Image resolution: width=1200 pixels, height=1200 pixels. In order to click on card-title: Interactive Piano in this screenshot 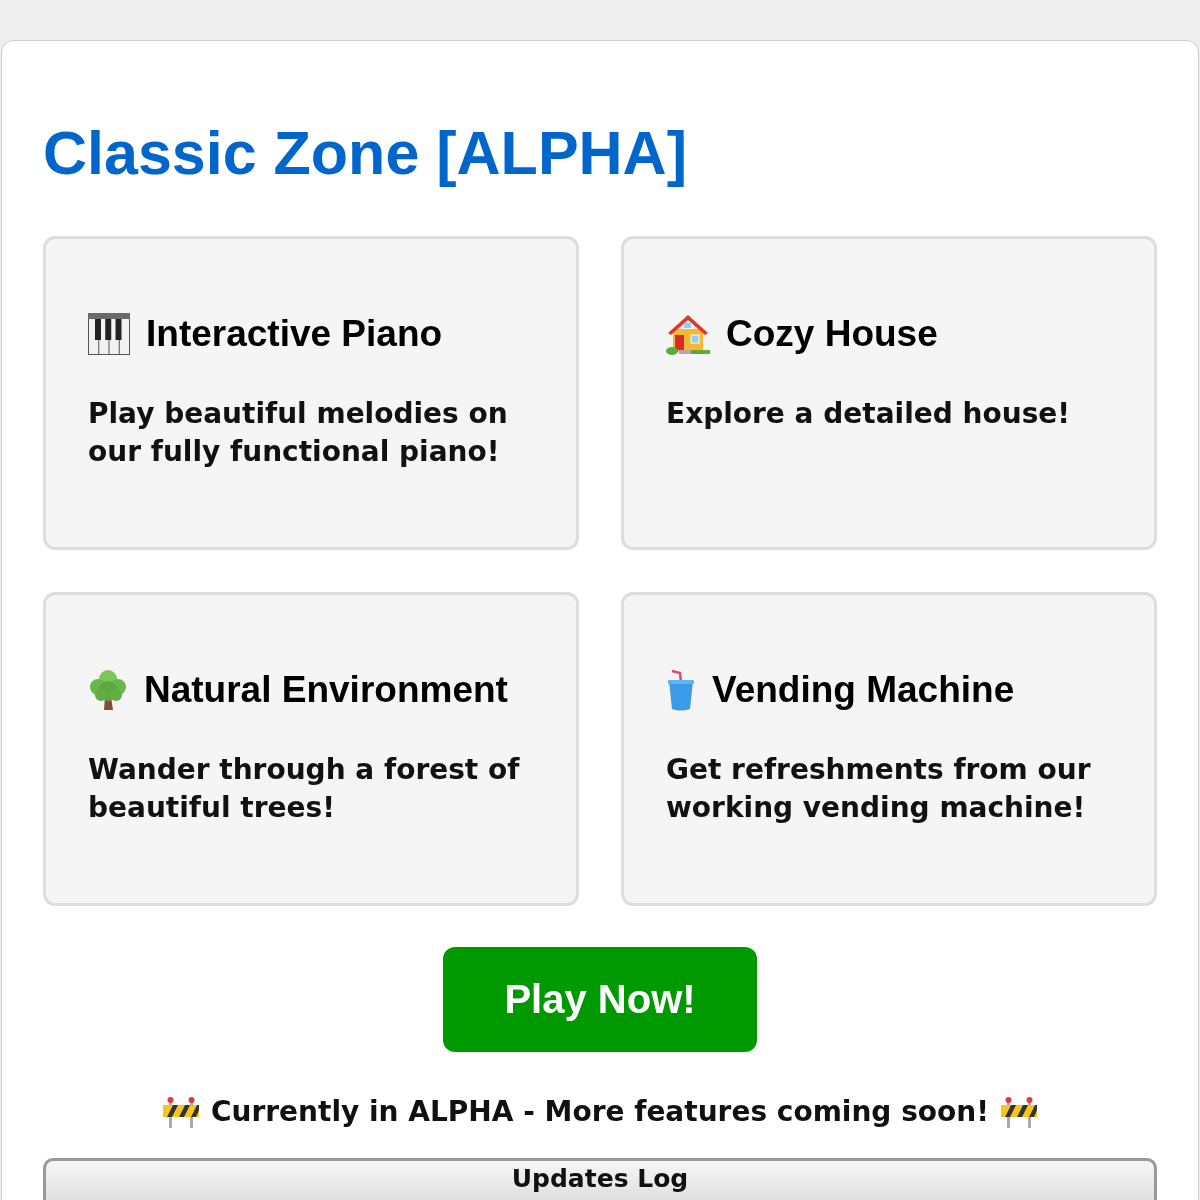, I will do `click(294, 334)`.